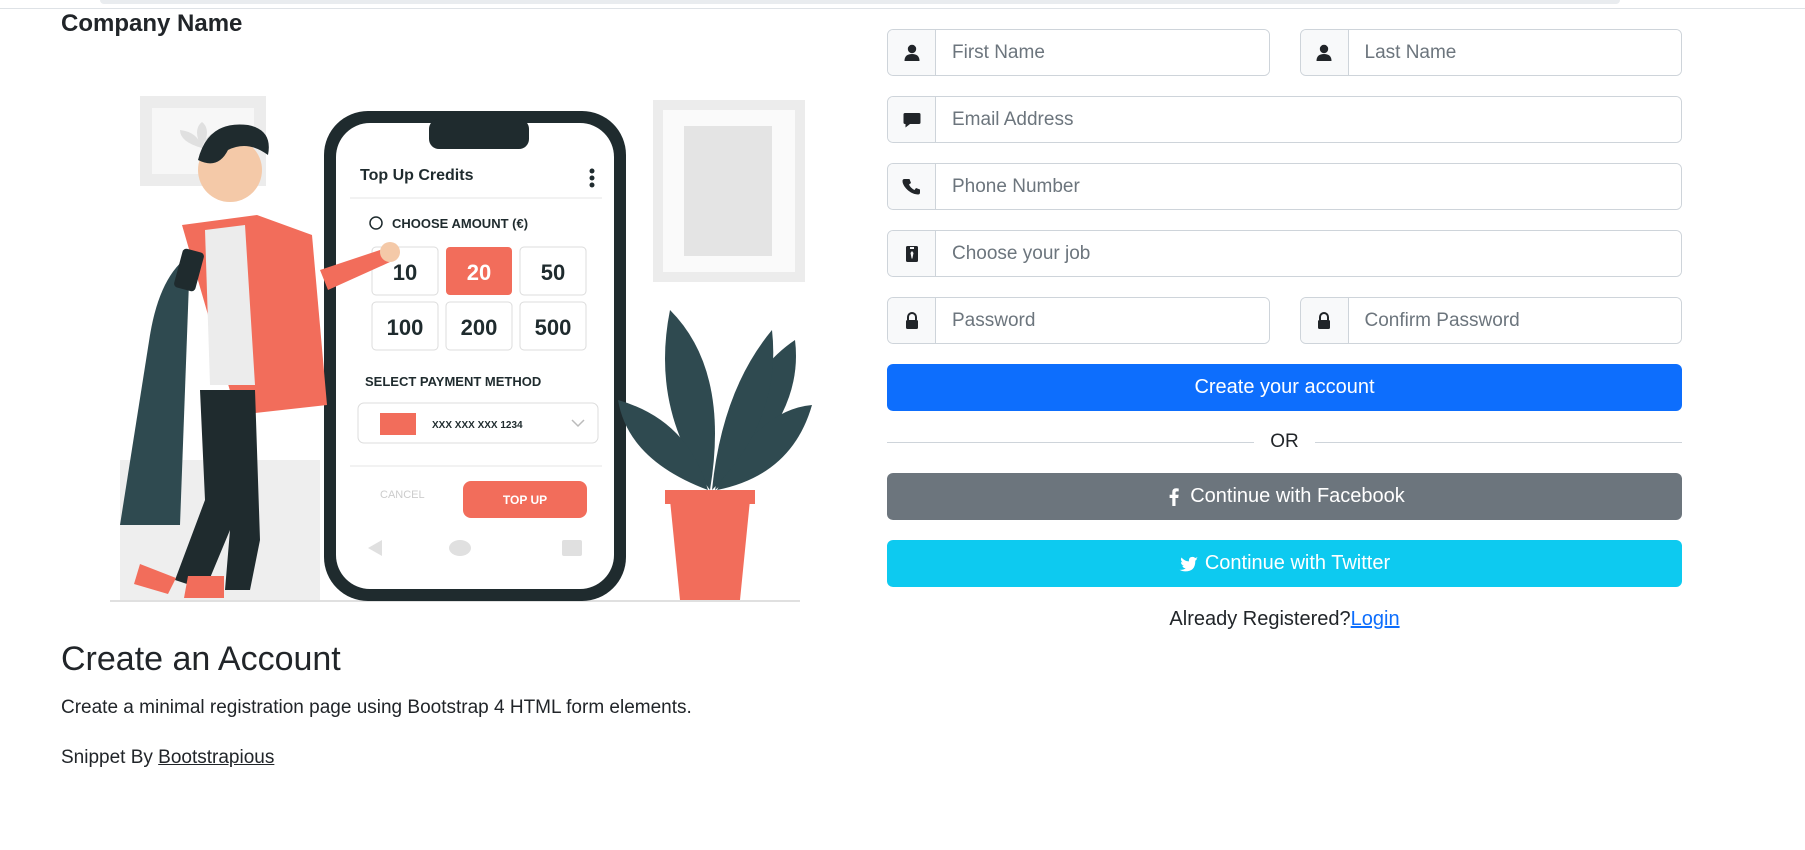 Image resolution: width=1805 pixels, height=850 pixels. I want to click on facebook-label: Continue with Facebook, so click(1297, 496).